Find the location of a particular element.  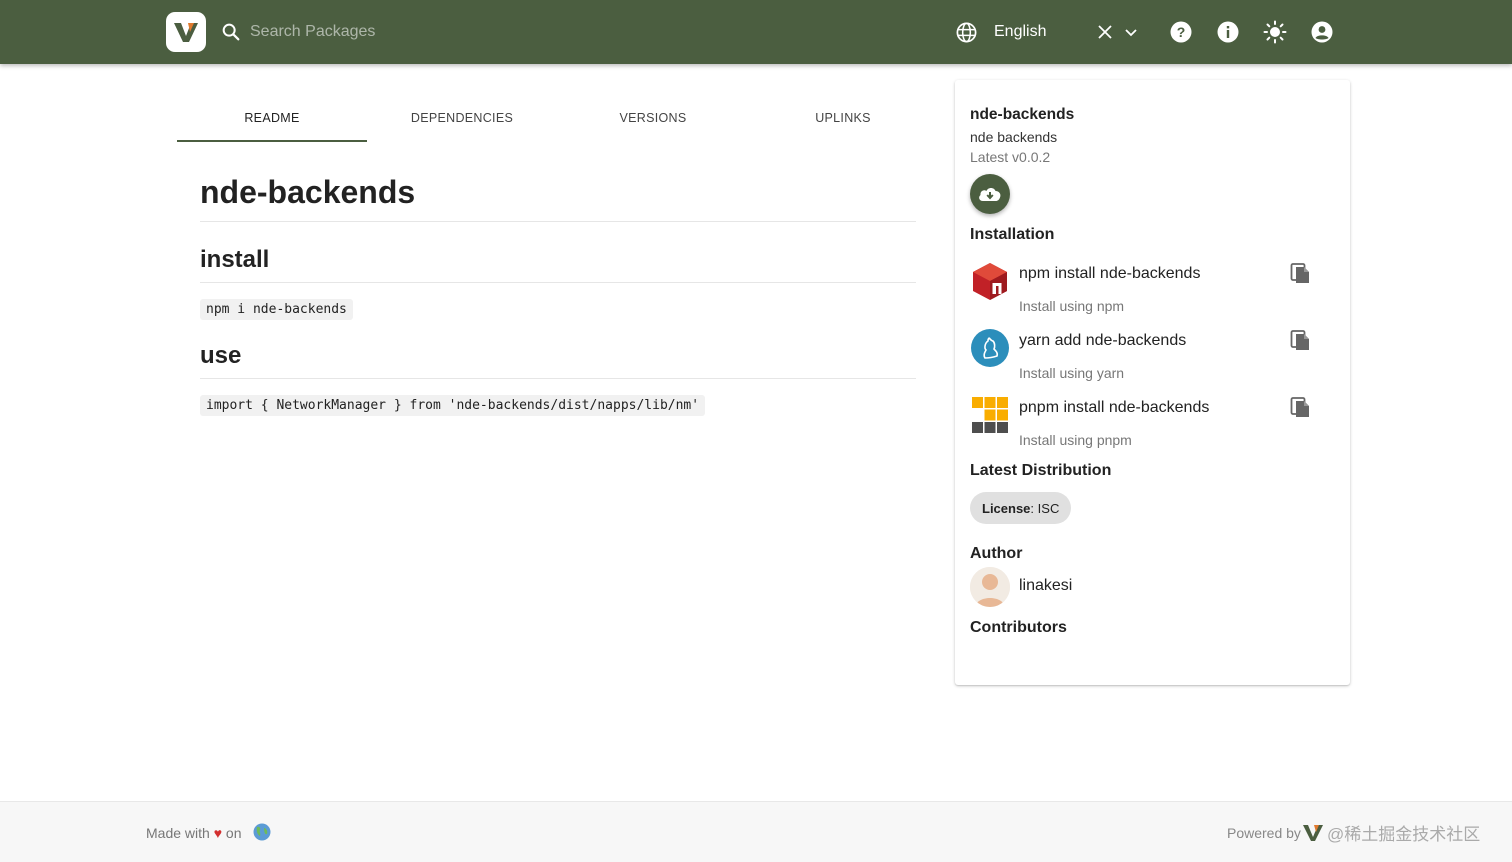

install-code: npm i nde-backends is located at coordinates (276, 309).